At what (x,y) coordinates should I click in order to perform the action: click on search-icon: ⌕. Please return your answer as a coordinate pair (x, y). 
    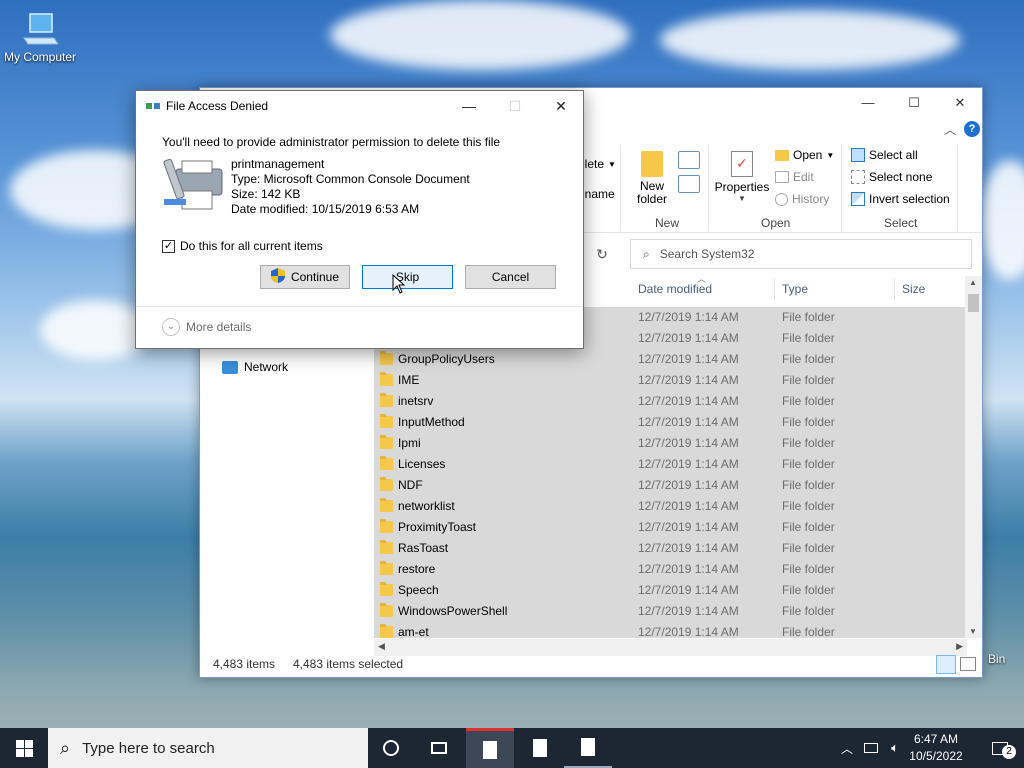
    Looking at the image, I should click on (646, 253).